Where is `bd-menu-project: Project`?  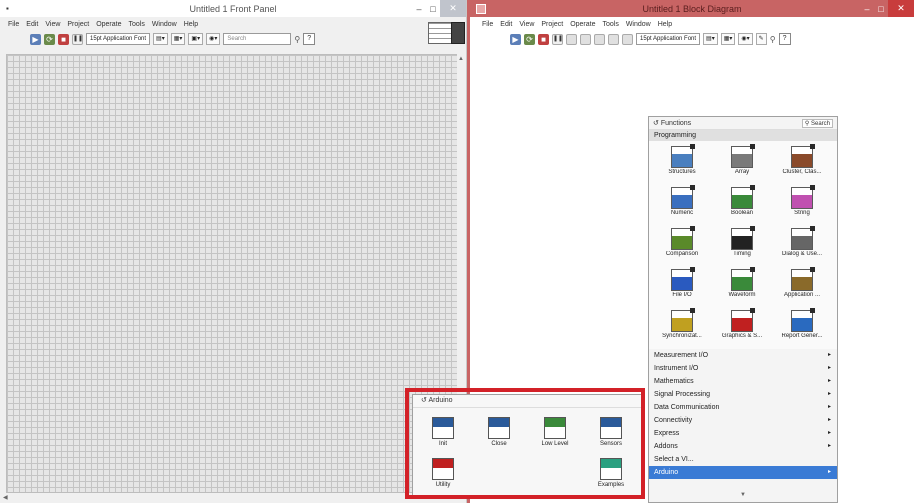
bd-menu-project: Project is located at coordinates (552, 24).